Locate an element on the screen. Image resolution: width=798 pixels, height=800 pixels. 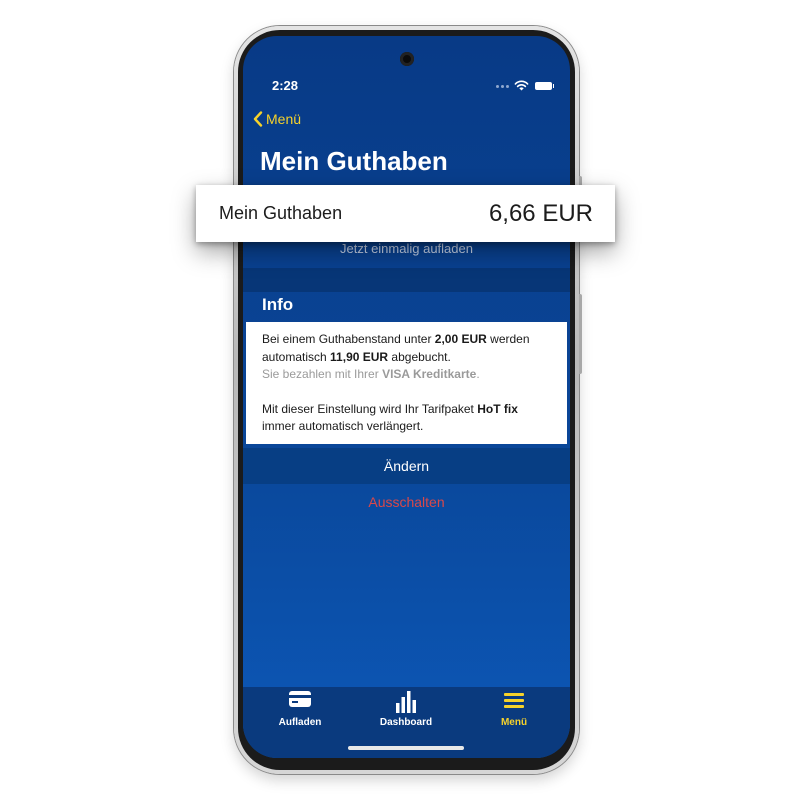
topup-amount: 11,90 EUR is located at coordinates (359, 356).